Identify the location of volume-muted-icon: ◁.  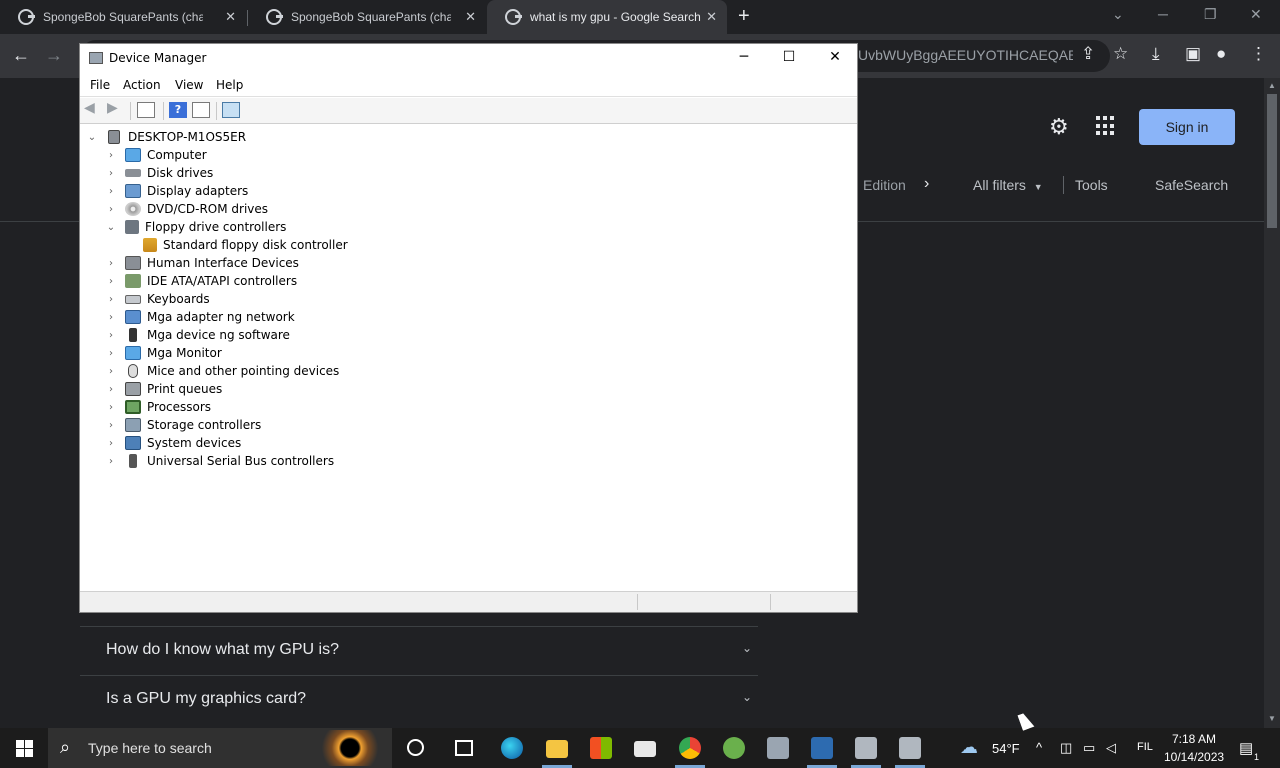
(1111, 748).